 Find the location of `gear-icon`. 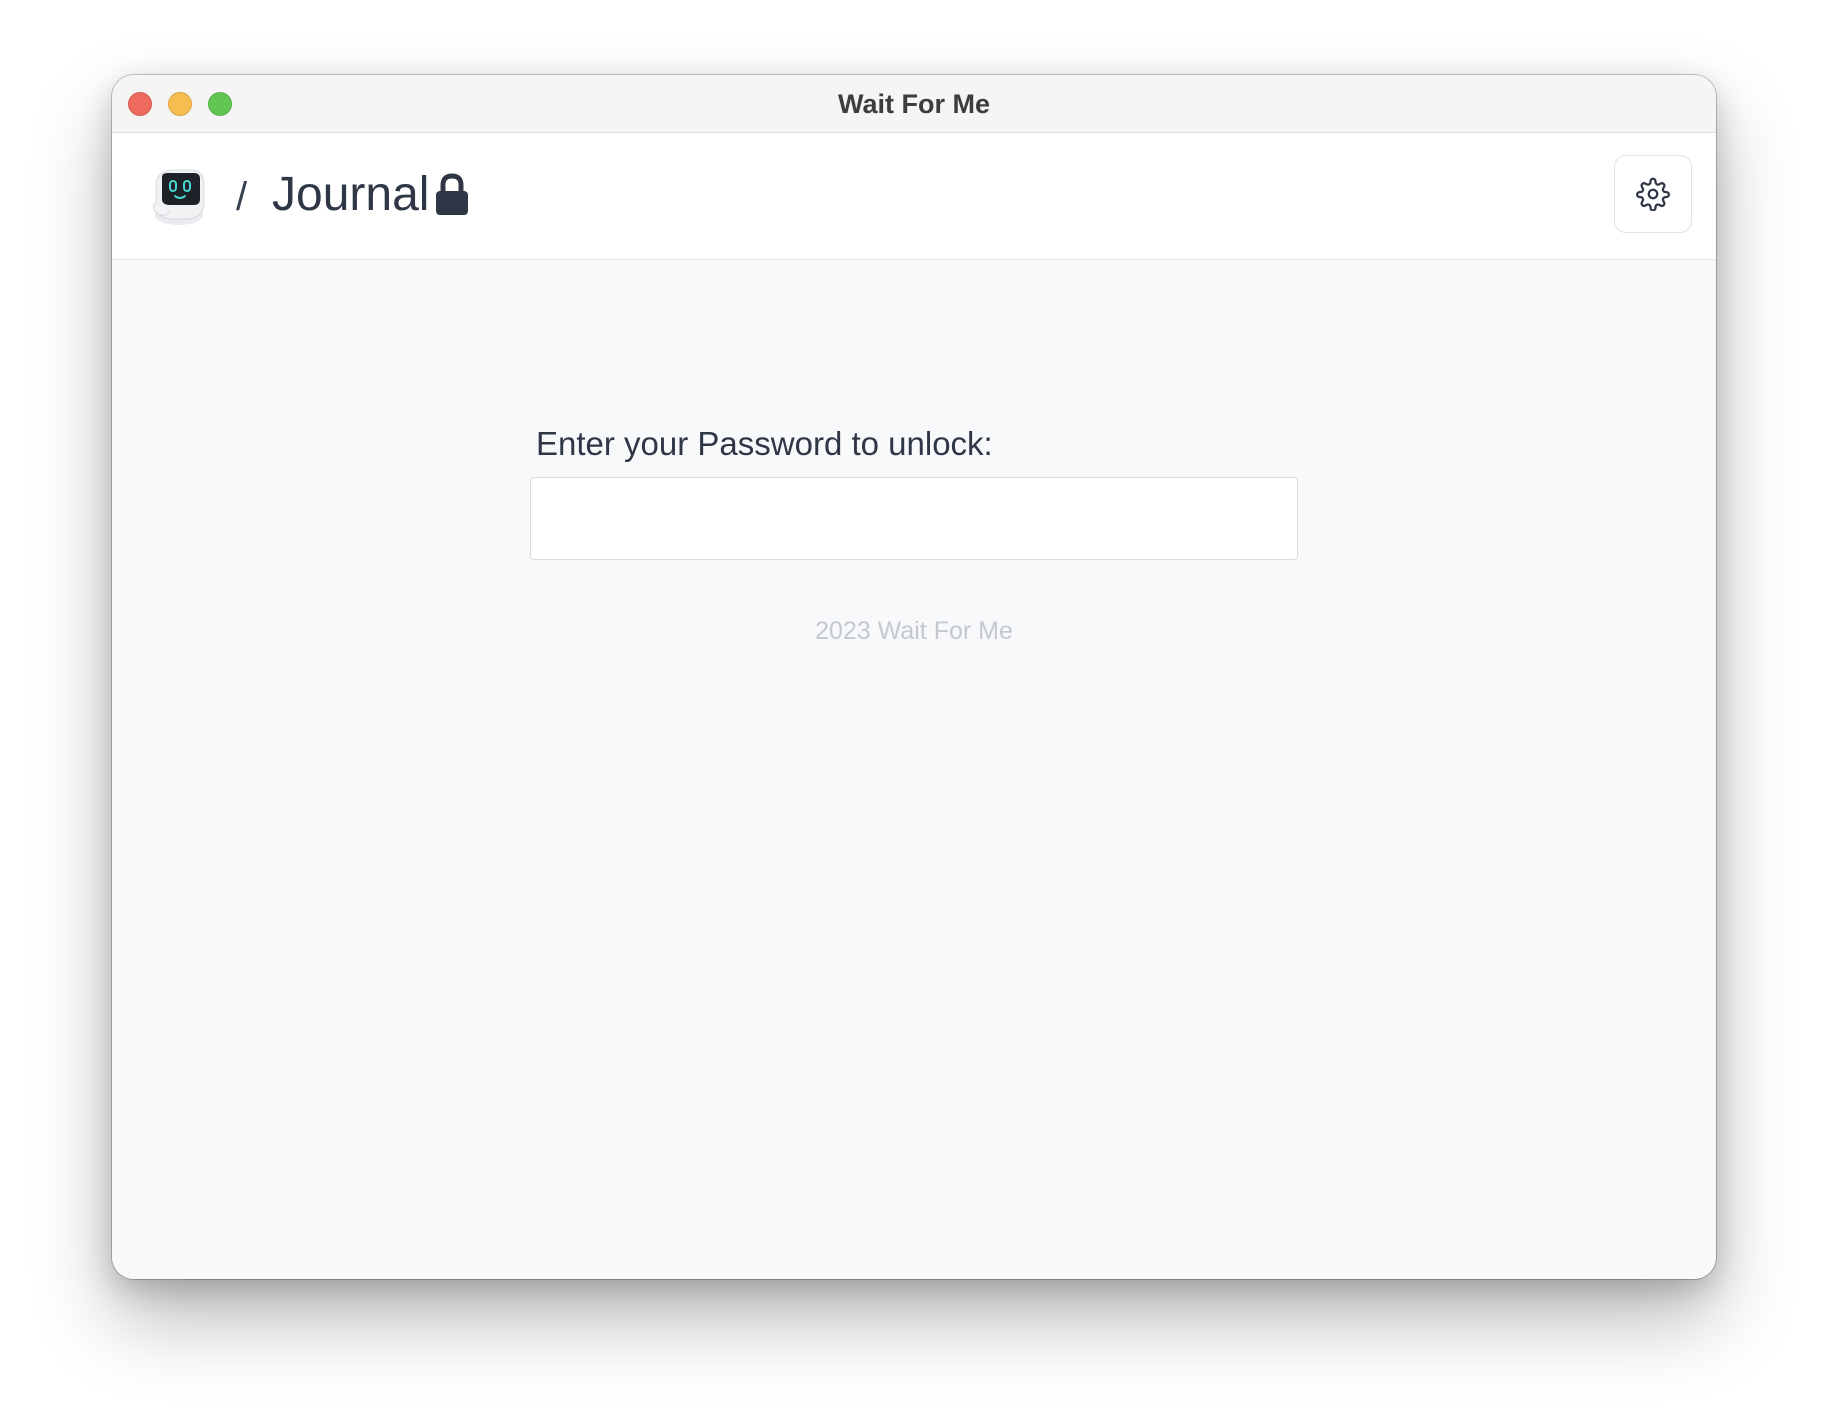

gear-icon is located at coordinates (1653, 194).